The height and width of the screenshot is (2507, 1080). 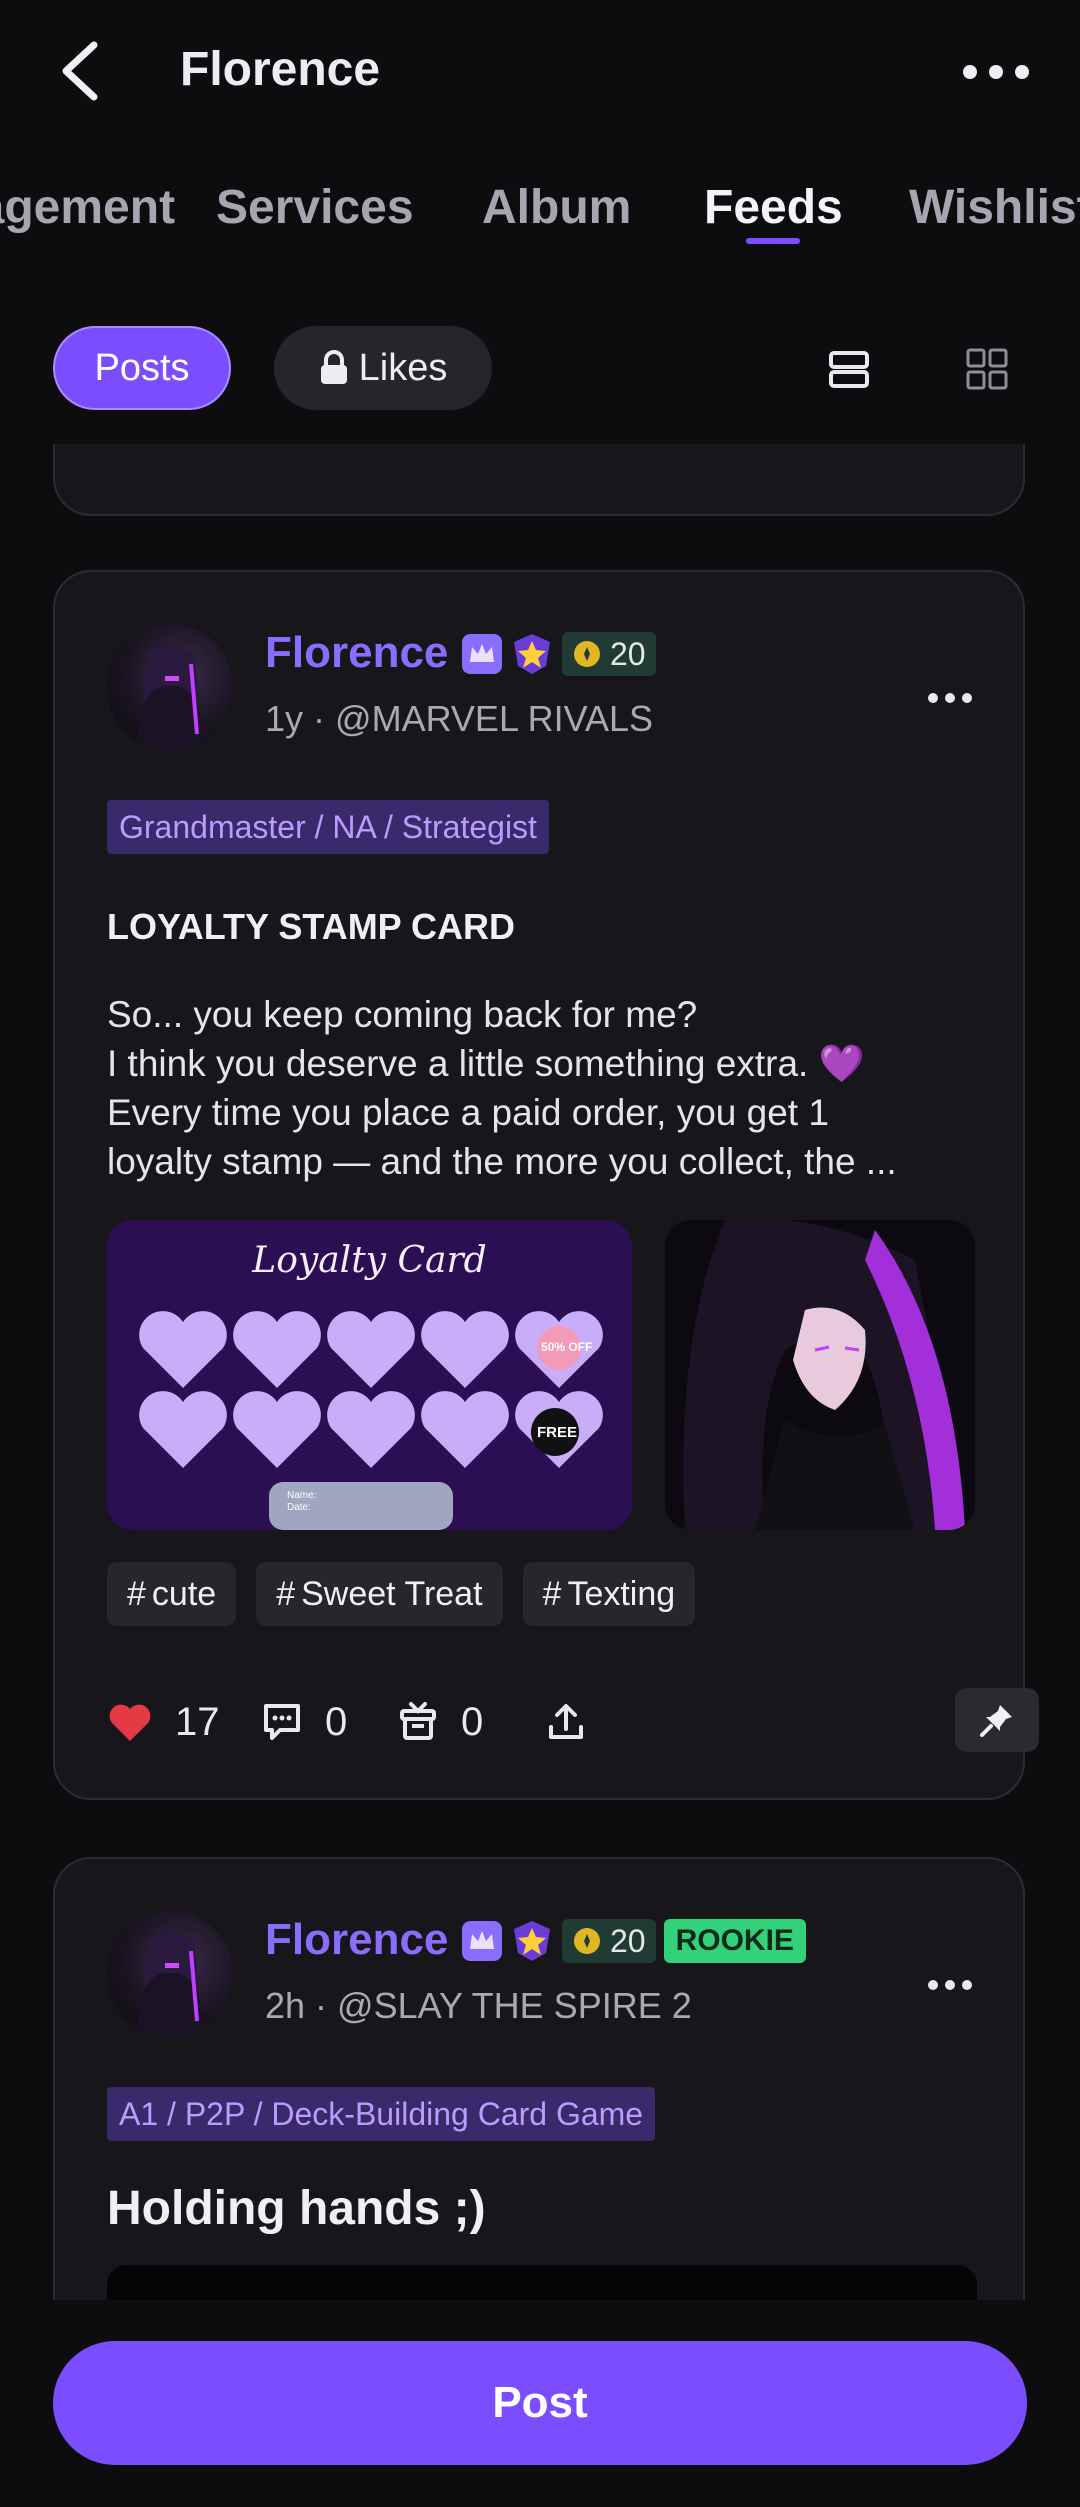 What do you see at coordinates (87, 207) in the screenshot?
I see `tab-engagement: Engagement` at bounding box center [87, 207].